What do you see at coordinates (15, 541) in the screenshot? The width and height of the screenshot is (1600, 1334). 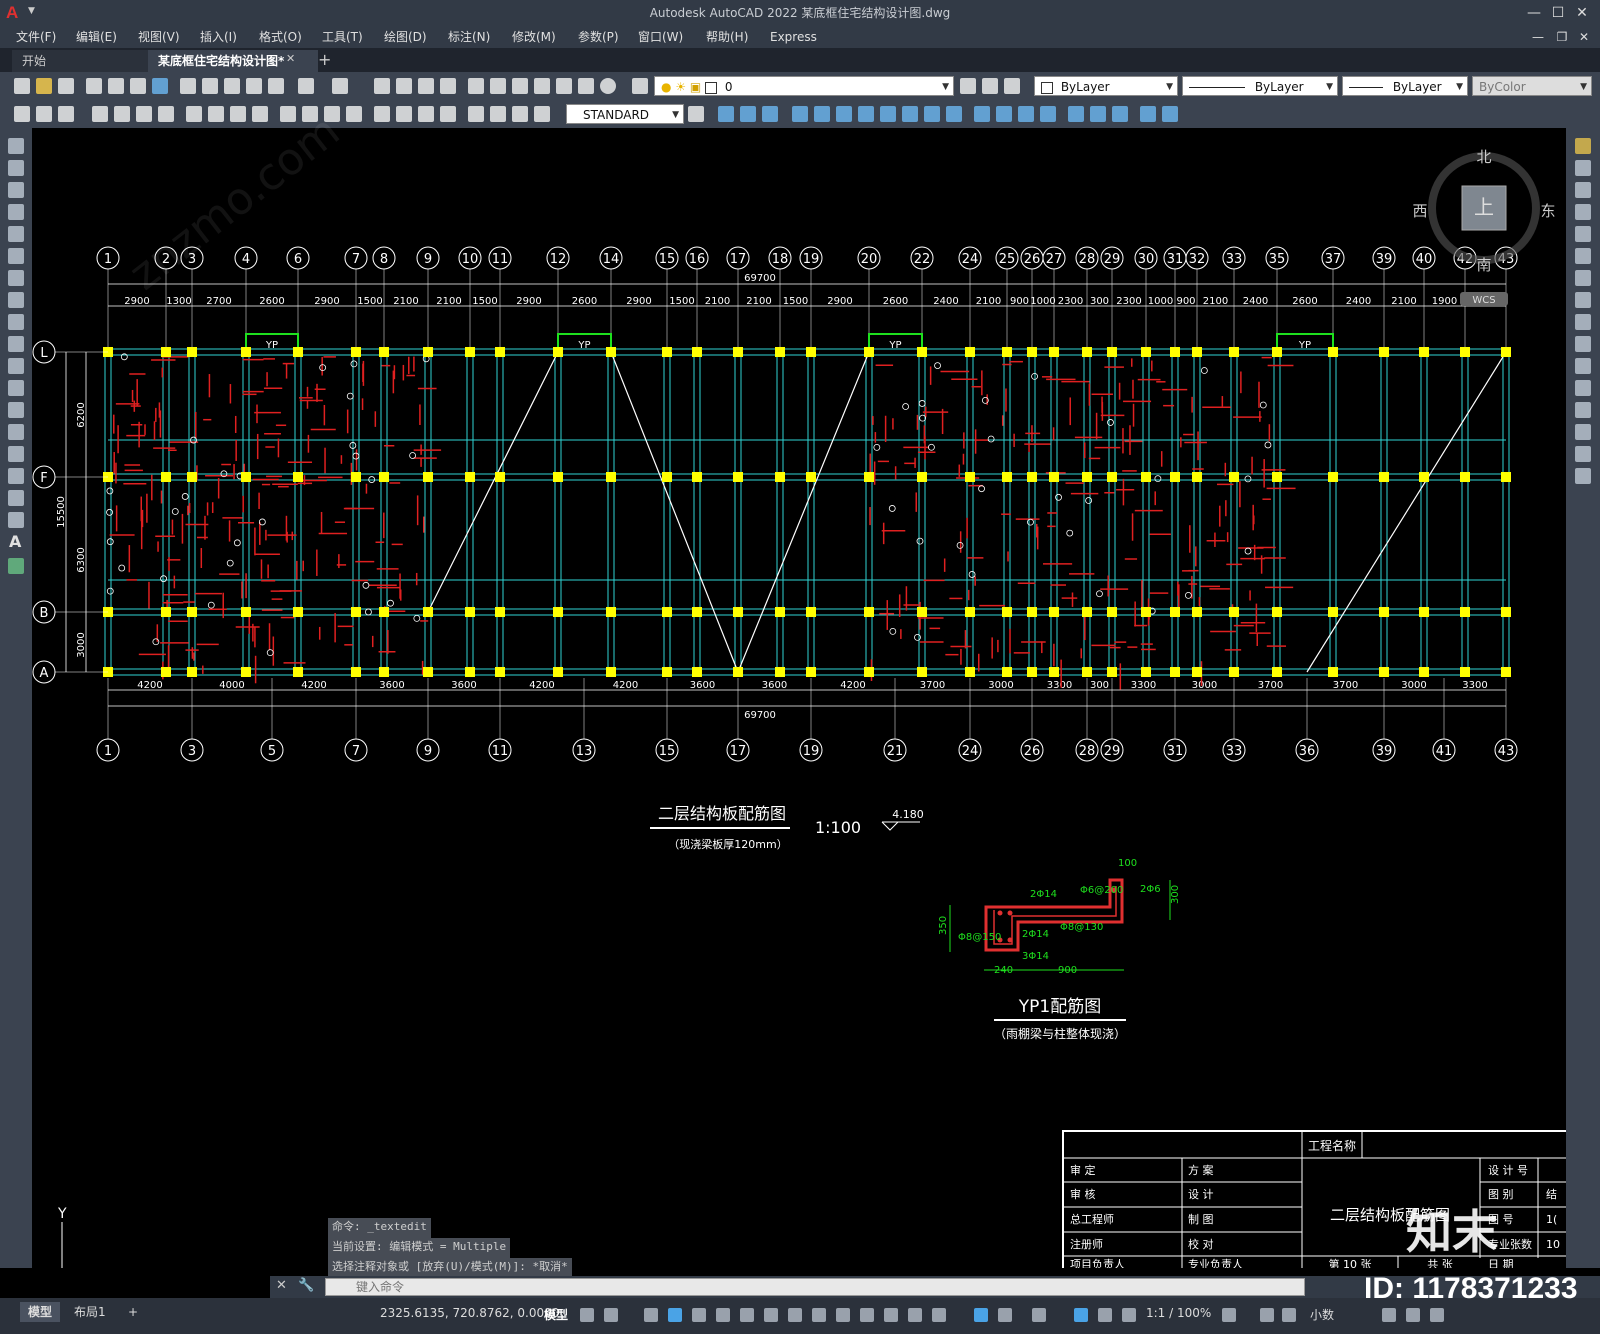 I see `mtext-icon: A` at bounding box center [15, 541].